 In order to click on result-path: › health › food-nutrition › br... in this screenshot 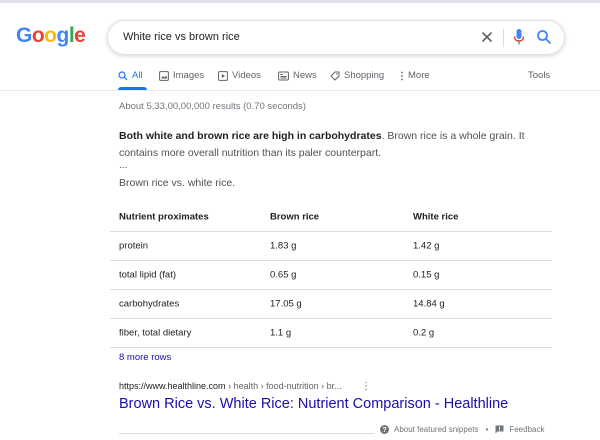, I will do `click(283, 386)`.